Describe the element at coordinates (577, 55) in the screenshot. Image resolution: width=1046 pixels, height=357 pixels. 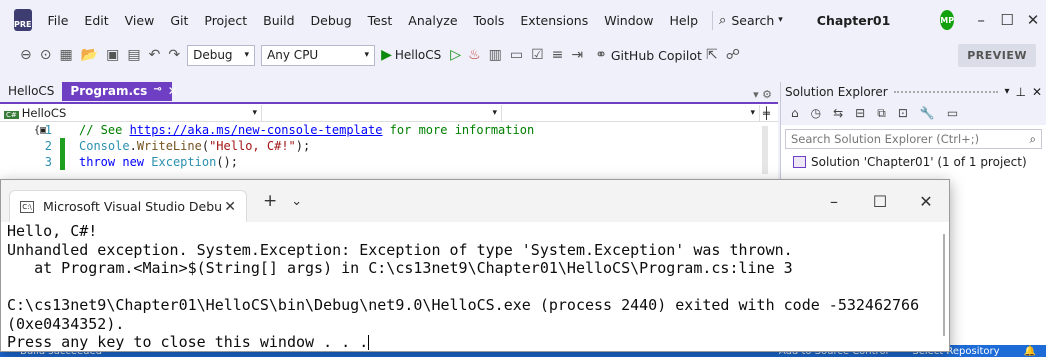
I see `indent-icon: ⇥` at that location.